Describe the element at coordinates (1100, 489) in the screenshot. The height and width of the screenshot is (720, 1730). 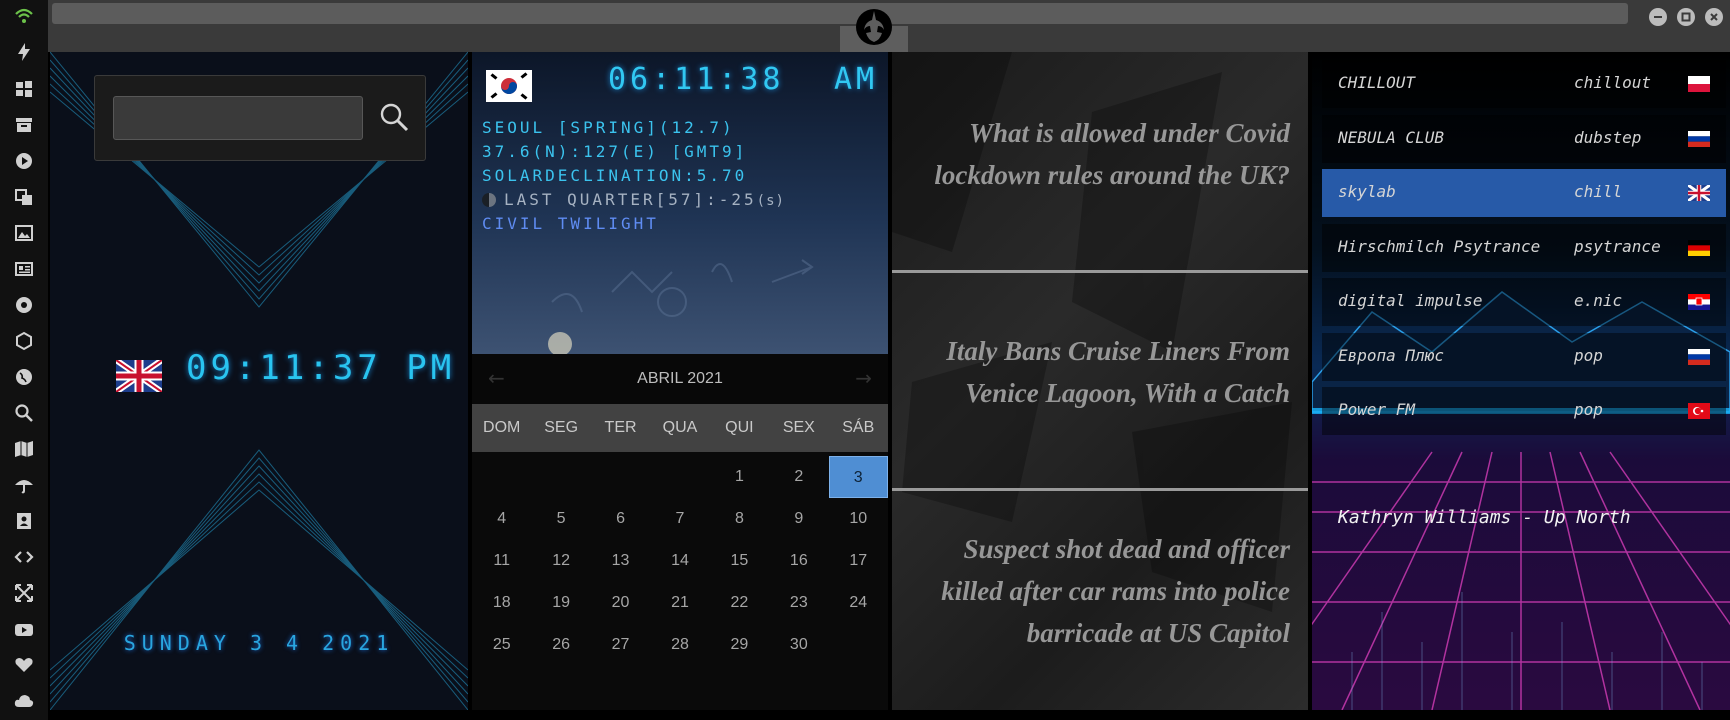
I see `news-divider` at that location.